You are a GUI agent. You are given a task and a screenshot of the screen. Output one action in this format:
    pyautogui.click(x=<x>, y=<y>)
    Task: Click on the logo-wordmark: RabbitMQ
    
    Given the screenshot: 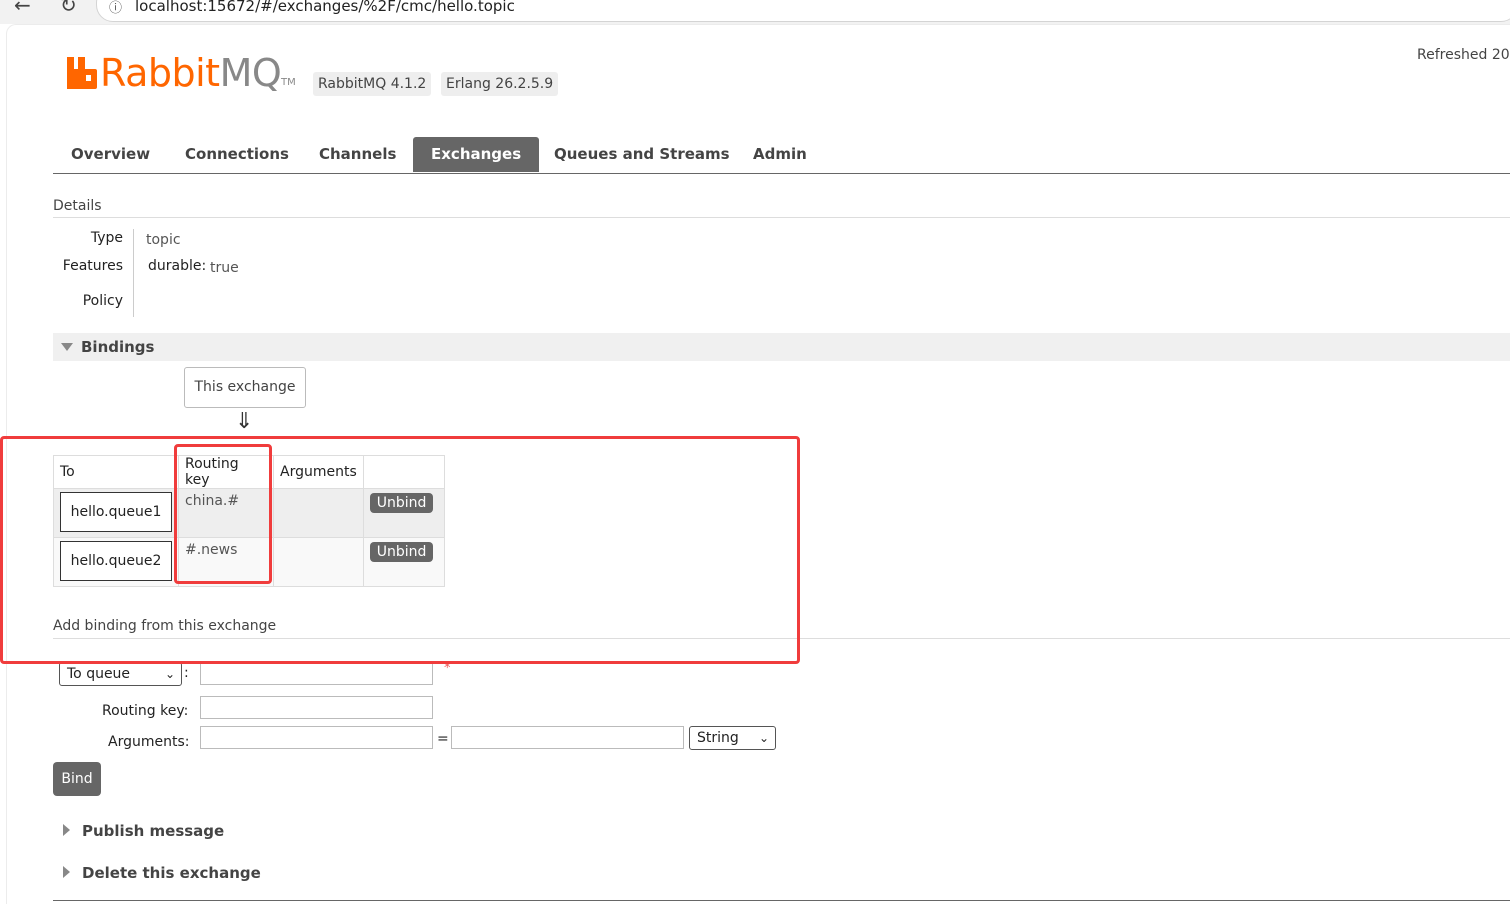 What is the action you would take?
    pyautogui.click(x=191, y=73)
    